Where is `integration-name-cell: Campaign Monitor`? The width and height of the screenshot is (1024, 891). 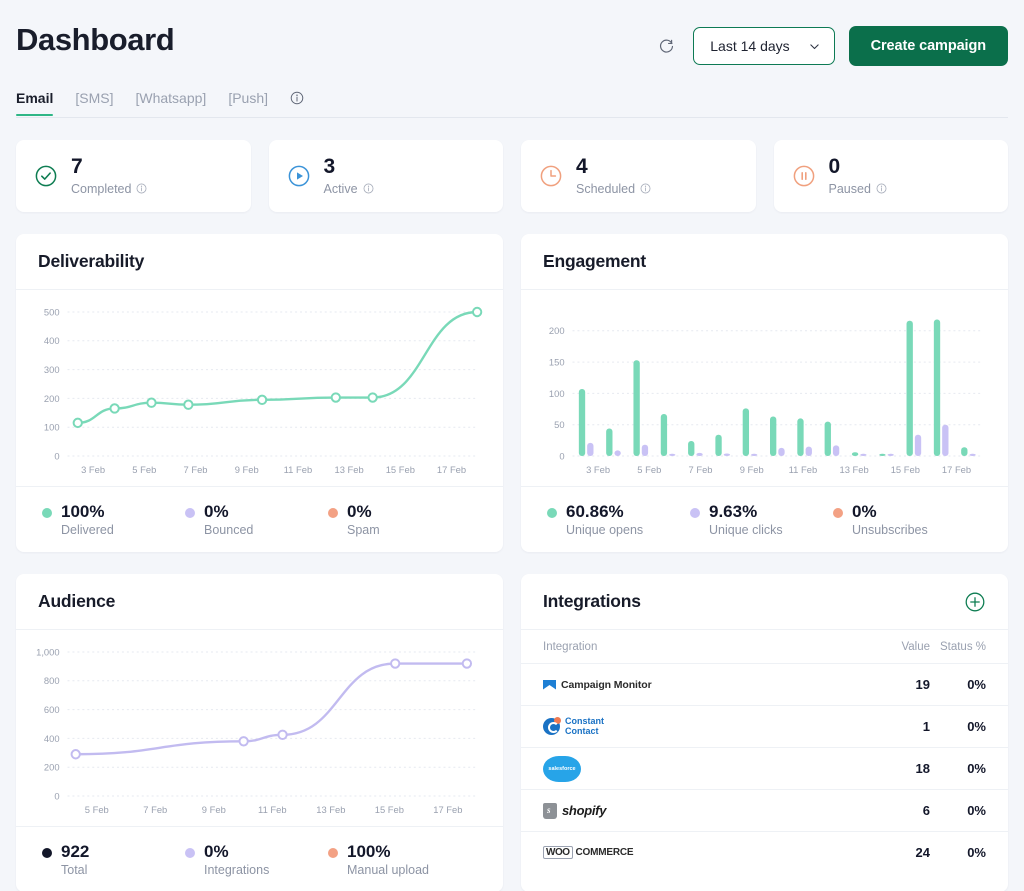
integration-name-cell: Campaign Monitor is located at coordinates (682, 684).